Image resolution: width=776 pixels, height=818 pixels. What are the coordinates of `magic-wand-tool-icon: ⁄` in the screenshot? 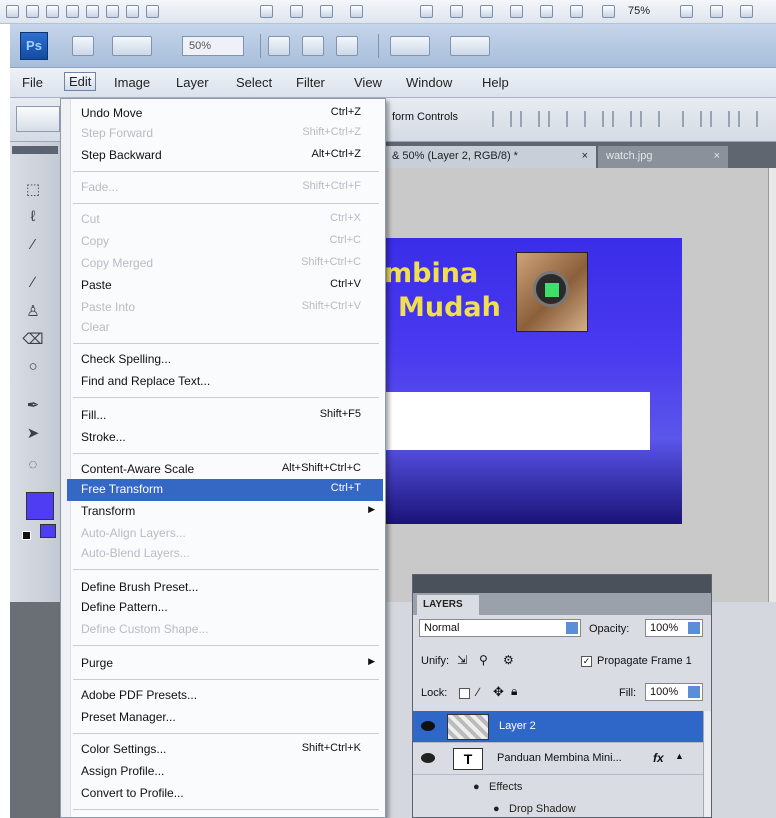 It's located at (33, 245).